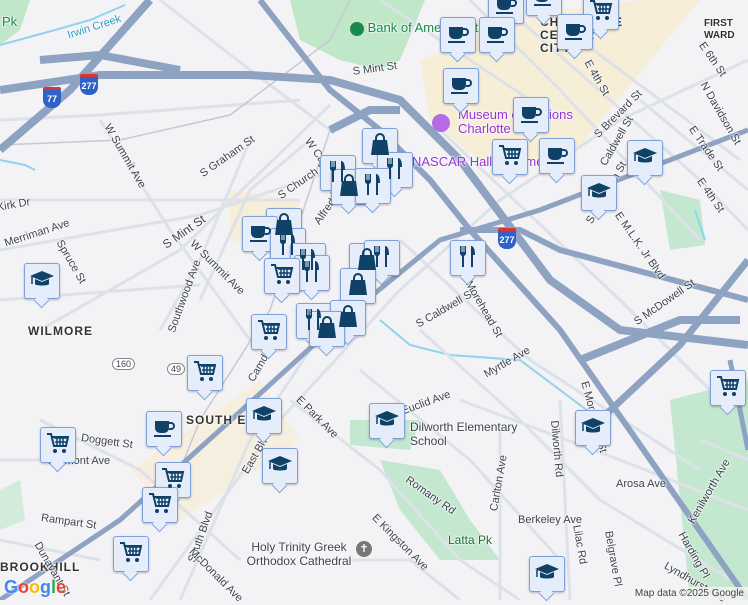 The width and height of the screenshot is (748, 605). What do you see at coordinates (124, 364) in the screenshot?
I see `route-160-badge: 160` at bounding box center [124, 364].